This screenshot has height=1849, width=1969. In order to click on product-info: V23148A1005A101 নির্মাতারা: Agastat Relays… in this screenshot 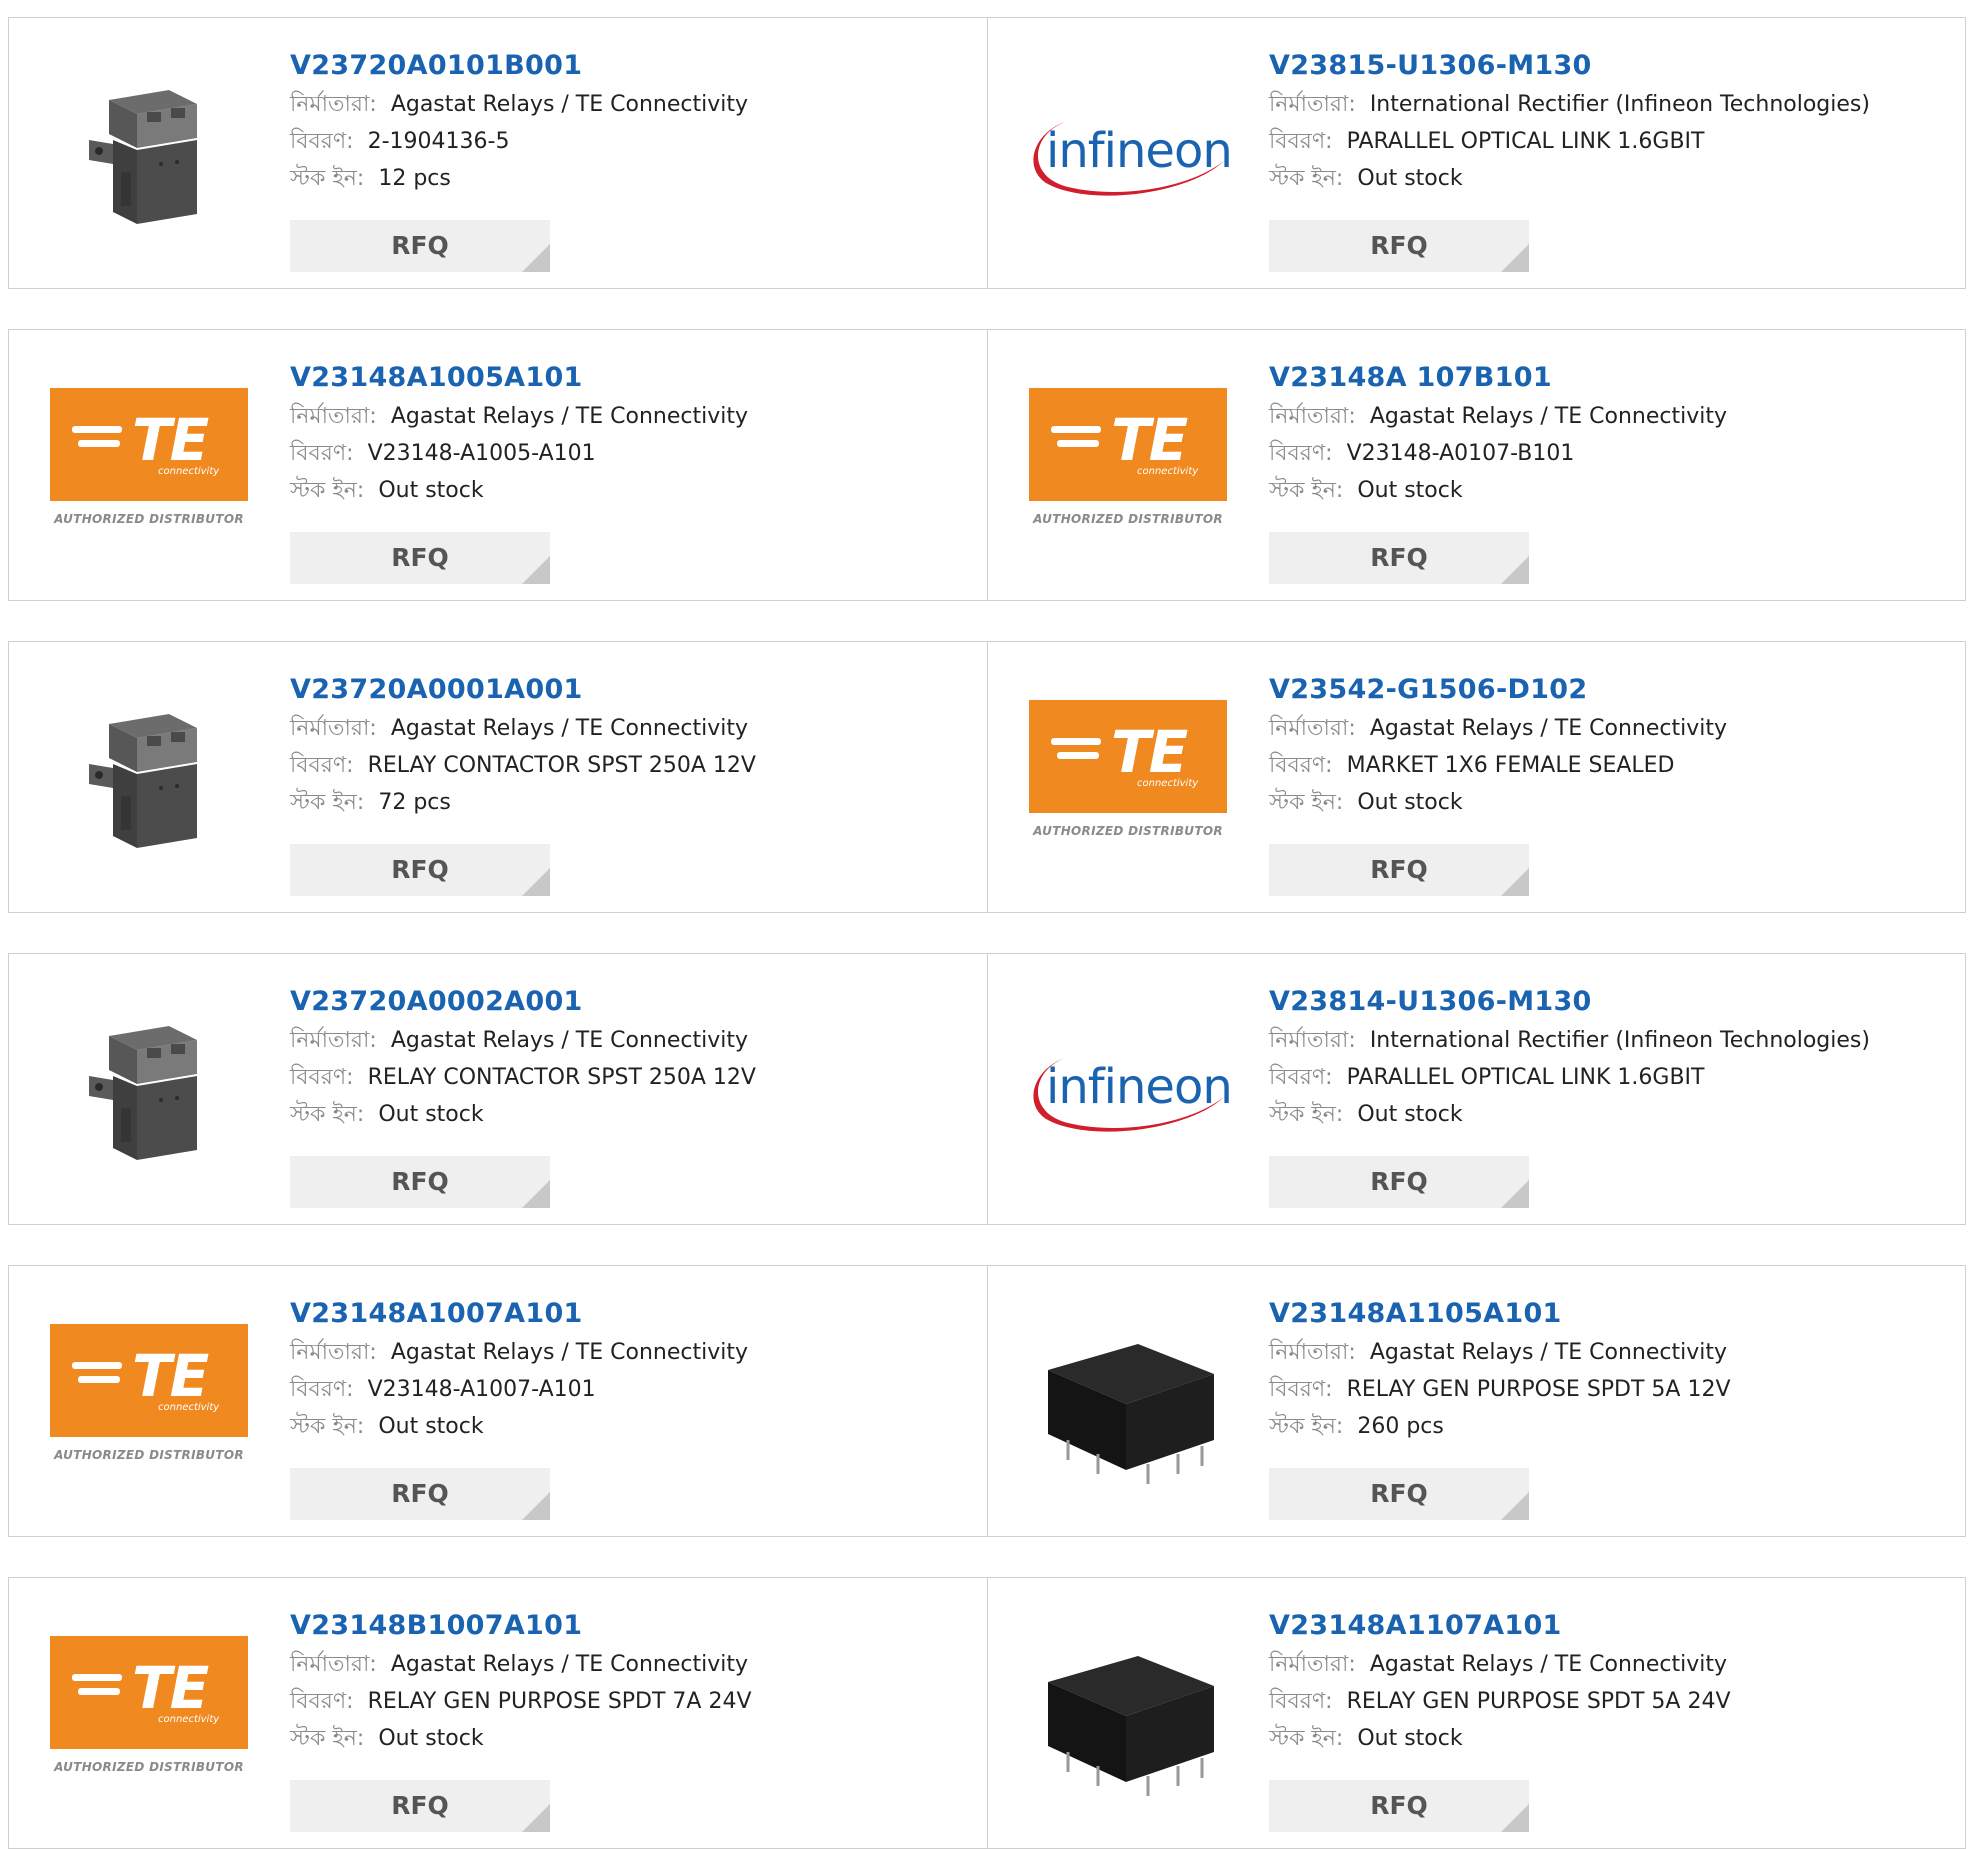, I will do `click(633, 433)`.